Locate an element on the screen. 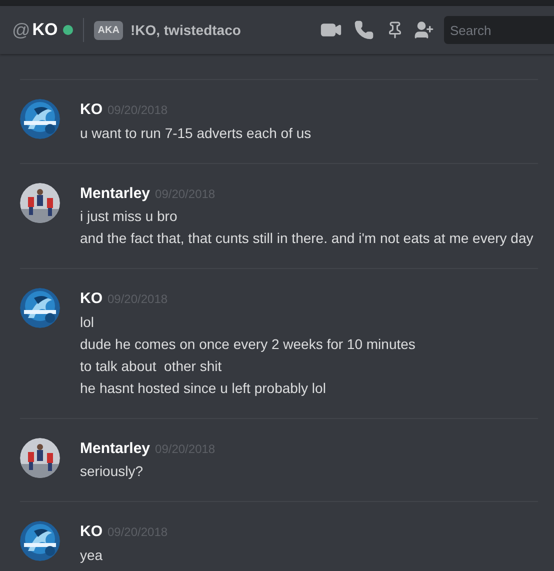 The height and width of the screenshot is (571, 554). phone-call-icon is located at coordinates (364, 30).